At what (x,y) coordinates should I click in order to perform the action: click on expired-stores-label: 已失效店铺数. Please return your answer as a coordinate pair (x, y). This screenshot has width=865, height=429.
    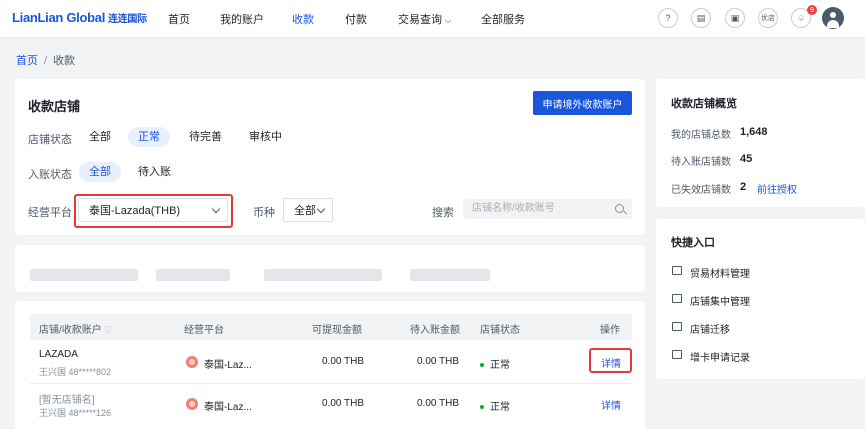
    Looking at the image, I should click on (701, 190).